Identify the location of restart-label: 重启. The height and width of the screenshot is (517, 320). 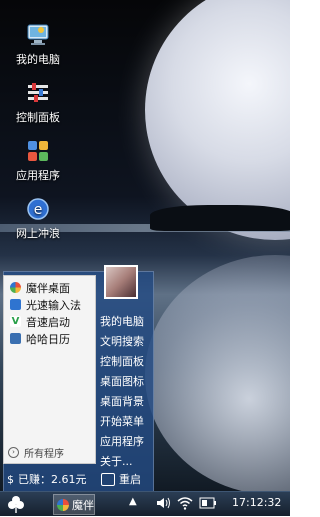
(130, 479).